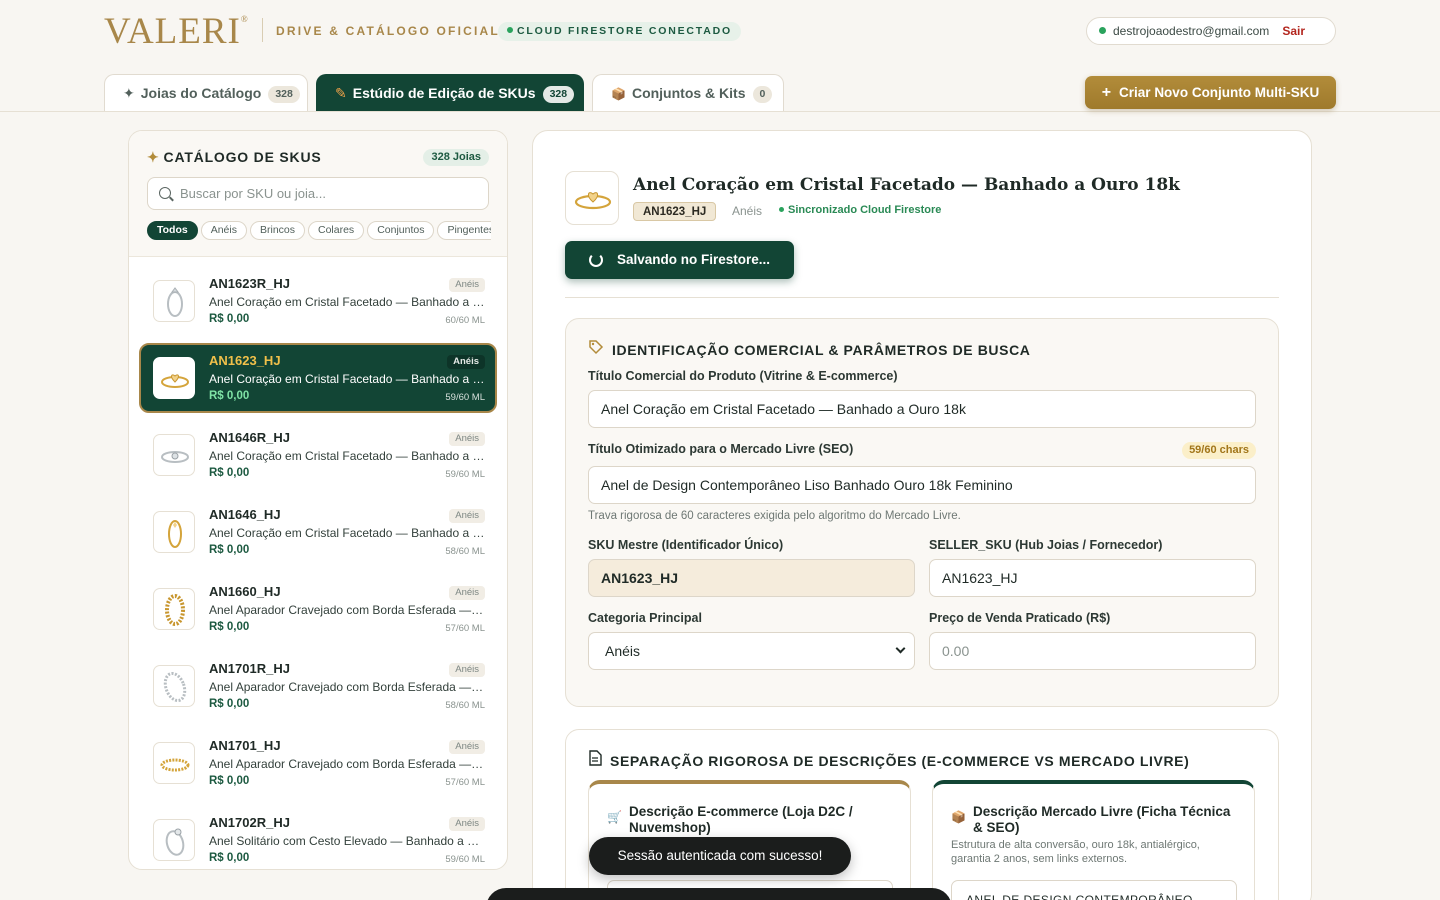  What do you see at coordinates (645, 618) in the screenshot?
I see `category-label: Categoria Principal` at bounding box center [645, 618].